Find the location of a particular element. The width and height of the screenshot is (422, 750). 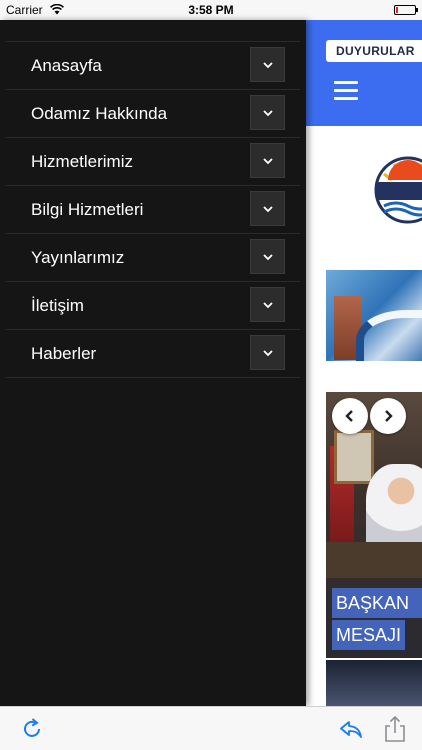

chevron-left-icon is located at coordinates (349, 416).